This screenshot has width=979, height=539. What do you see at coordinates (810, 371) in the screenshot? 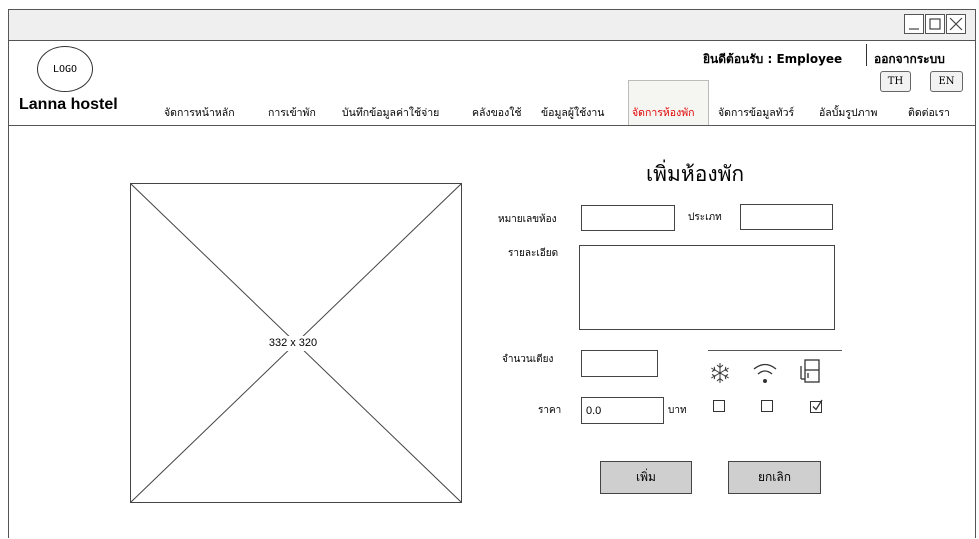
I see `fridge-icon` at bounding box center [810, 371].